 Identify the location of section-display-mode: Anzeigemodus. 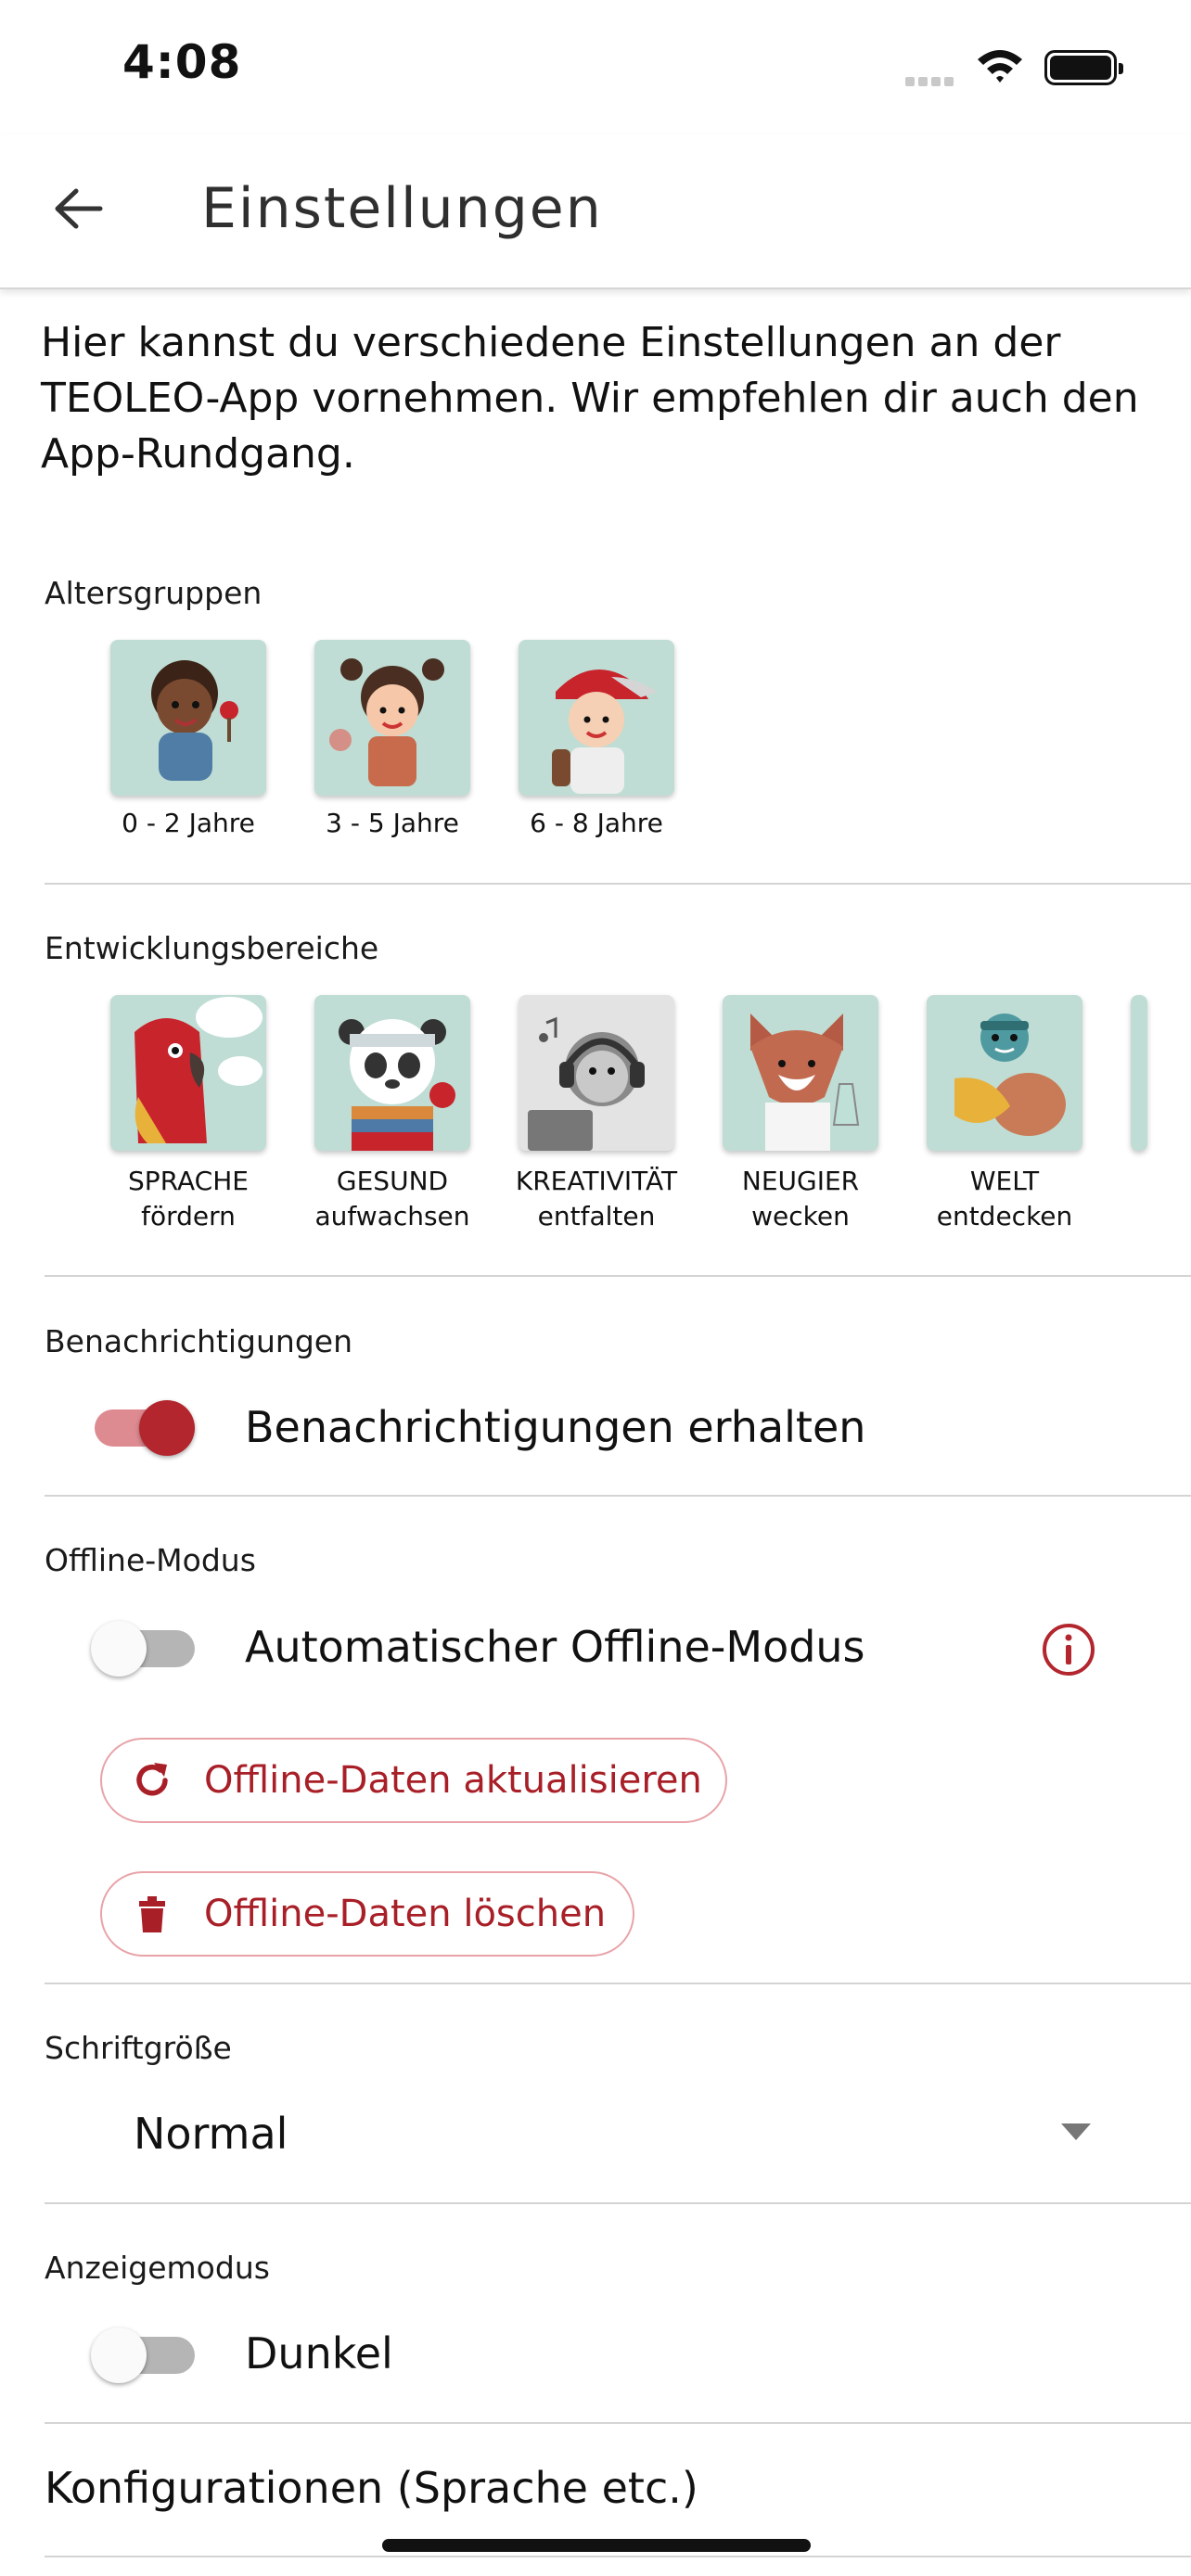
(157, 2268).